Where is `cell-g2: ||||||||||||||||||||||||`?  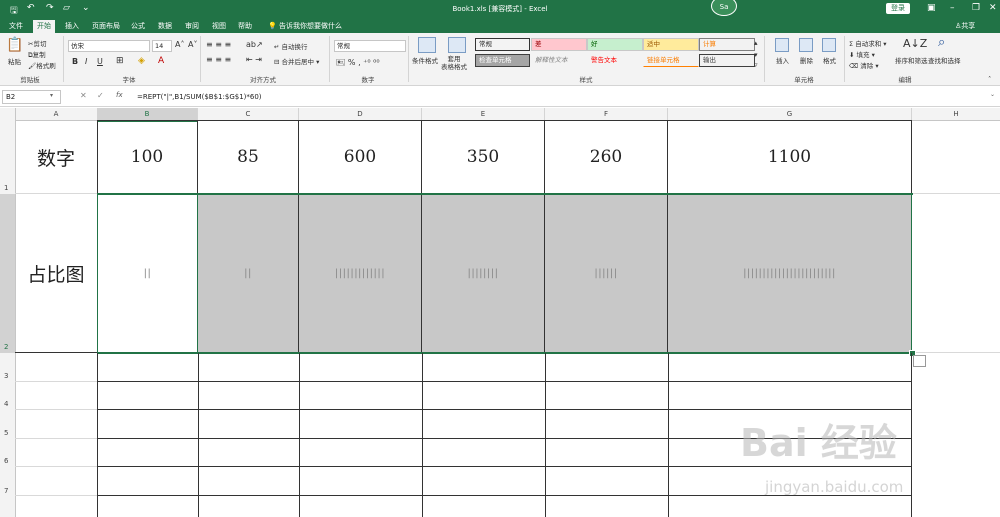
cell-g2: |||||||||||||||||||||||| is located at coordinates (790, 273).